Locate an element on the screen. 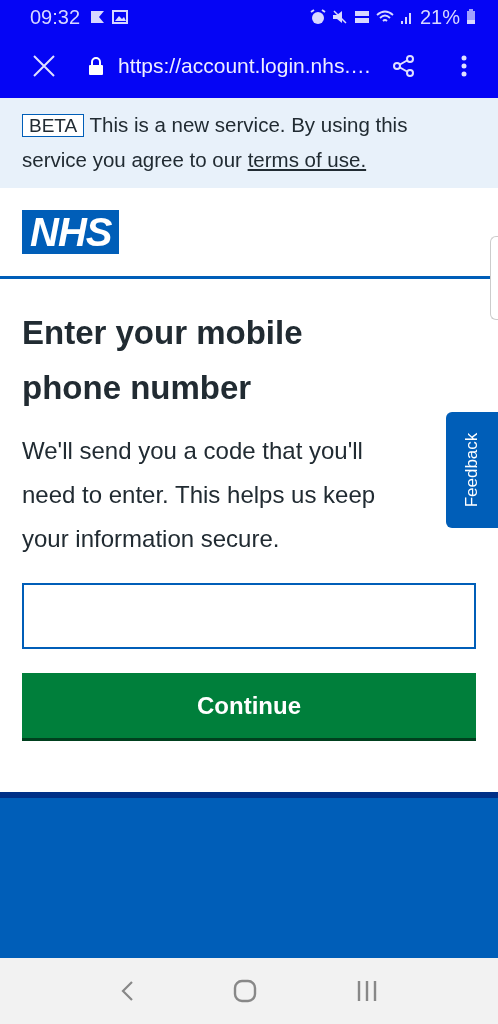 Image resolution: width=498 pixels, height=1024 pixels. lock-icon is located at coordinates (96, 66).